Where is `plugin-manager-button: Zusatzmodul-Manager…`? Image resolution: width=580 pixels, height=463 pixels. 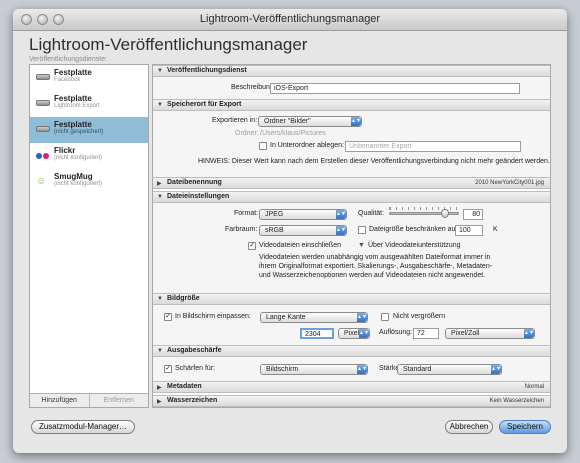 plugin-manager-button: Zusatzmodul-Manager… is located at coordinates (83, 427).